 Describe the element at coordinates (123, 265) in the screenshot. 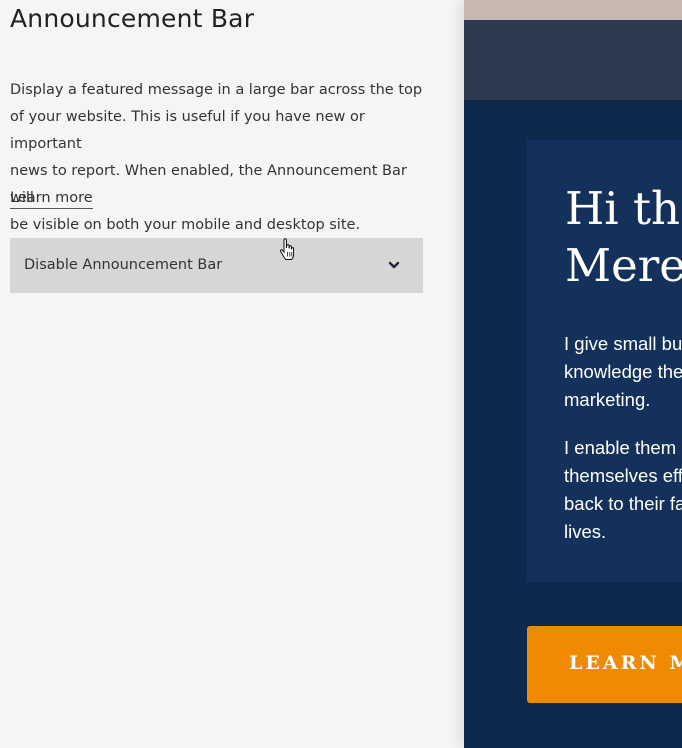

I see `select-value: Disable Announcement Bar` at that location.